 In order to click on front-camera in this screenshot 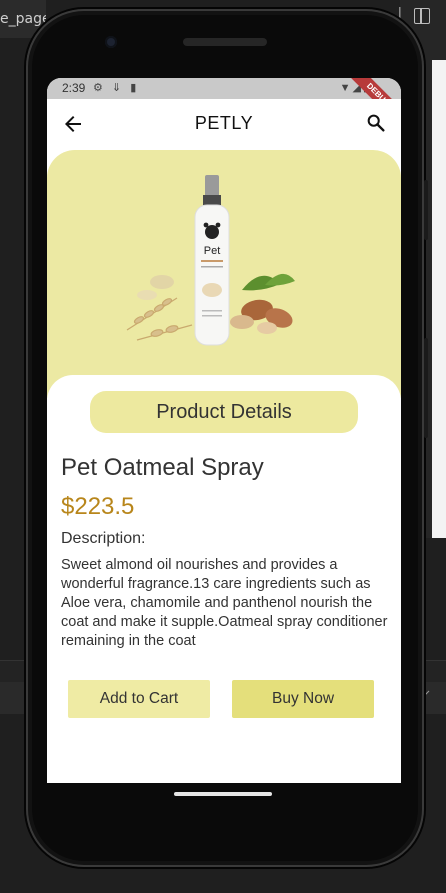, I will do `click(111, 42)`.